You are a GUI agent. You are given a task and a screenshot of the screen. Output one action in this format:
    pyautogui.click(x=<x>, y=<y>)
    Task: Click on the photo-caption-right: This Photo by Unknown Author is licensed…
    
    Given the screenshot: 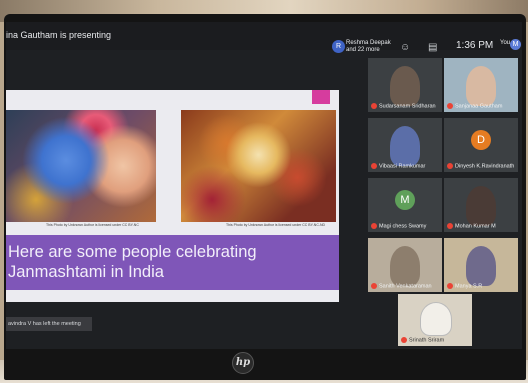 What is the action you would take?
    pyautogui.click(x=276, y=225)
    